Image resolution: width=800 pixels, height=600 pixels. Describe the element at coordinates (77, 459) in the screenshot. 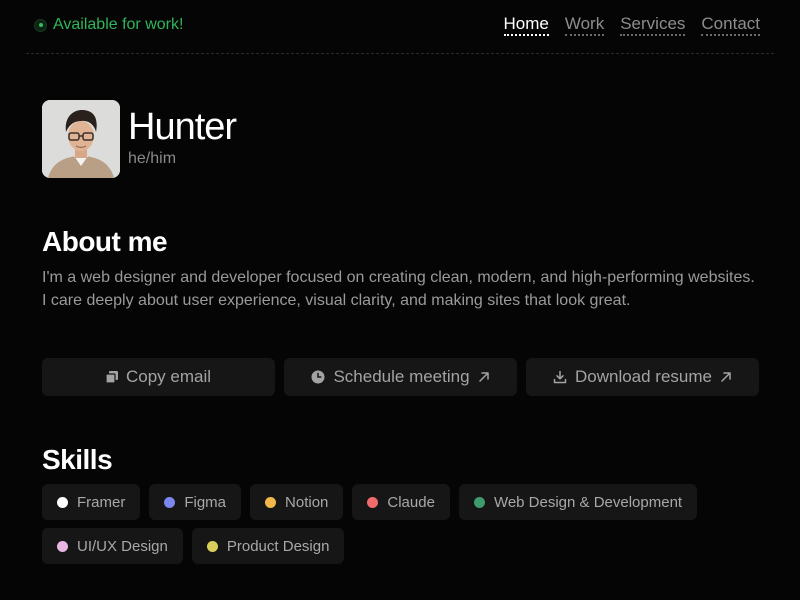

I see `skills-heading: Skills` at that location.